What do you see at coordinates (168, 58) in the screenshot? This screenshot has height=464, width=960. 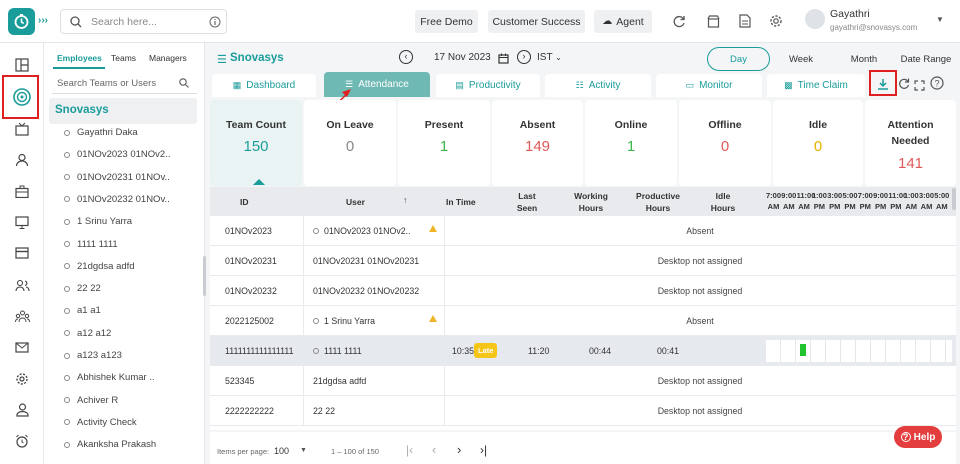 I see `tab-managers: Managers` at bounding box center [168, 58].